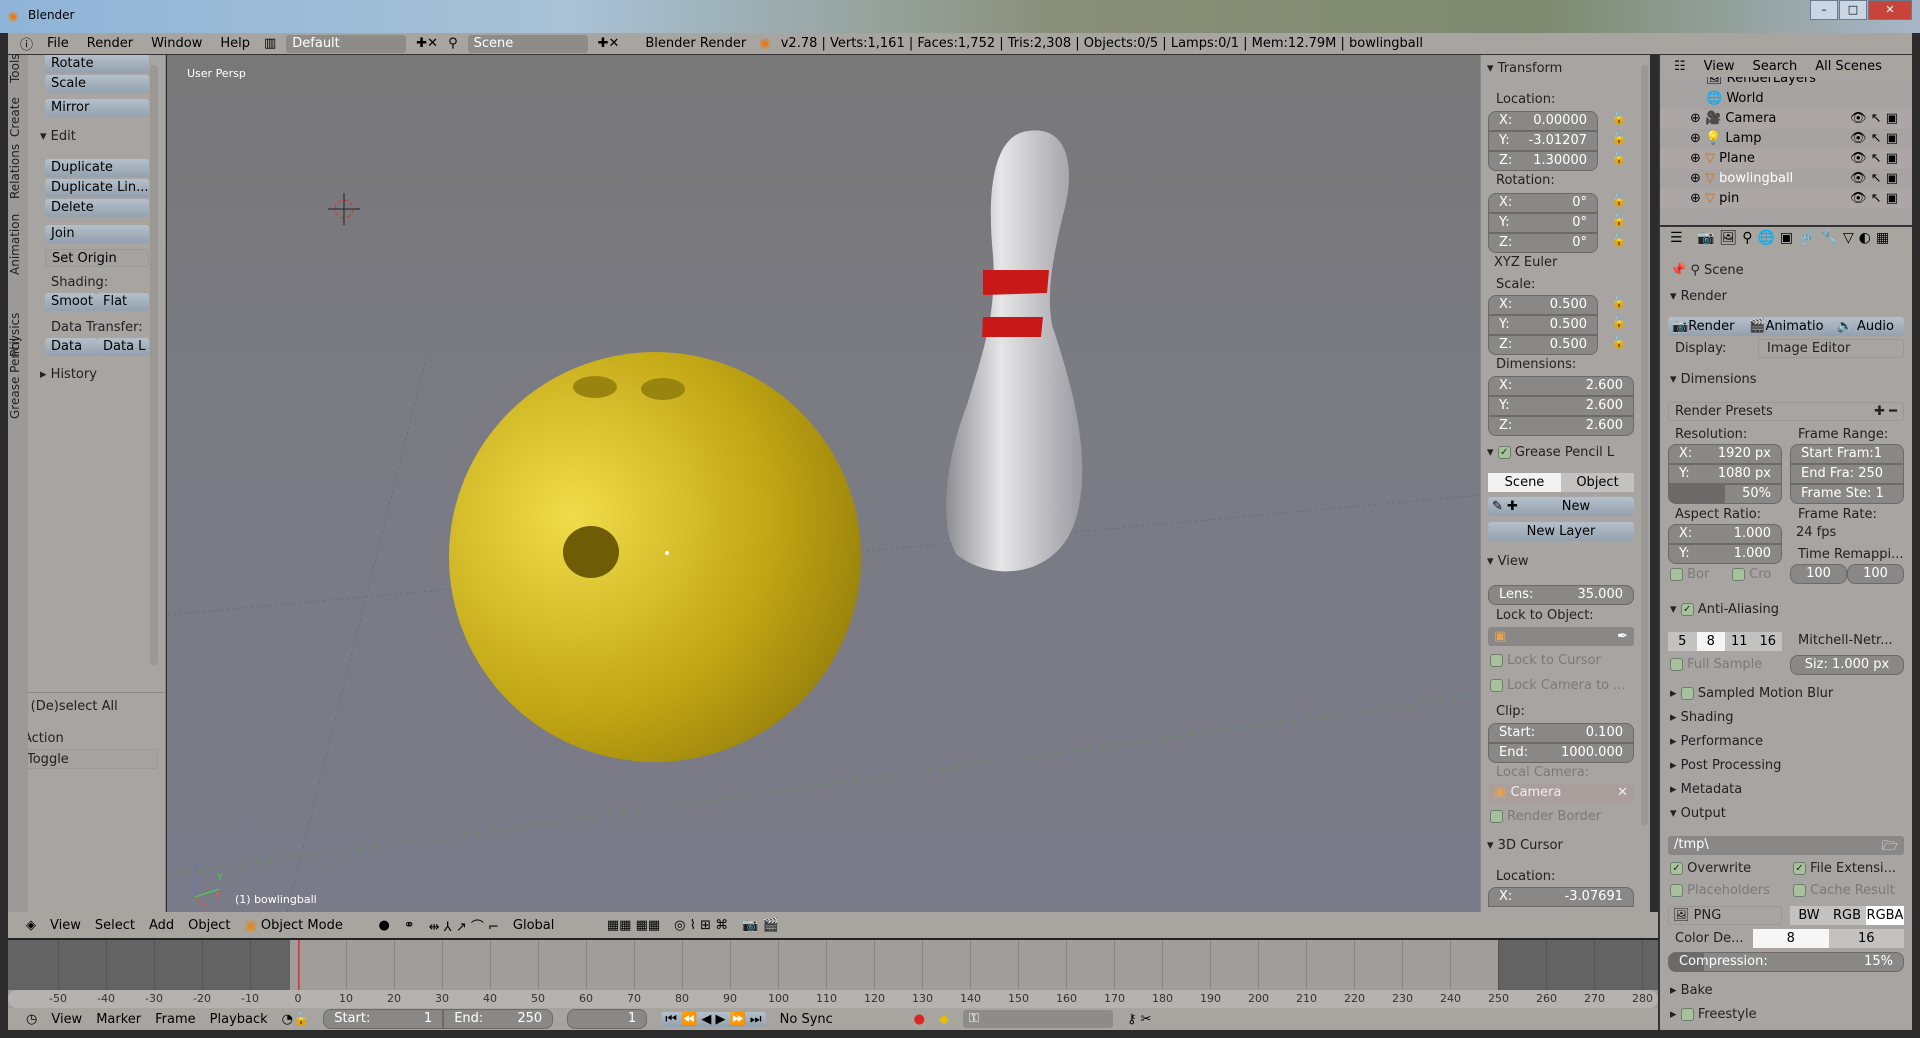 This screenshot has height=1038, width=1920. Describe the element at coordinates (1713, 379) in the screenshot. I see `dimensions-panel-header: ▾ Dimensions` at that location.